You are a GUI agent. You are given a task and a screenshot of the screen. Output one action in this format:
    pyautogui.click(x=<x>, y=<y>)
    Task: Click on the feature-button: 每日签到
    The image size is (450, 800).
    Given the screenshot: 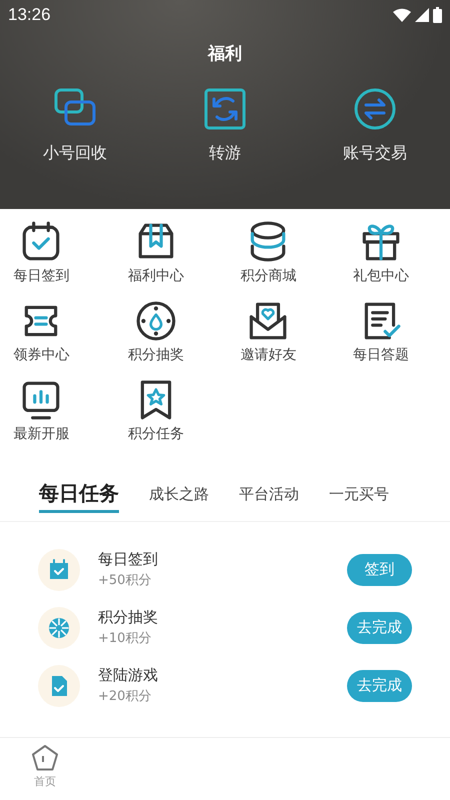 What is the action you would take?
    pyautogui.click(x=41, y=252)
    